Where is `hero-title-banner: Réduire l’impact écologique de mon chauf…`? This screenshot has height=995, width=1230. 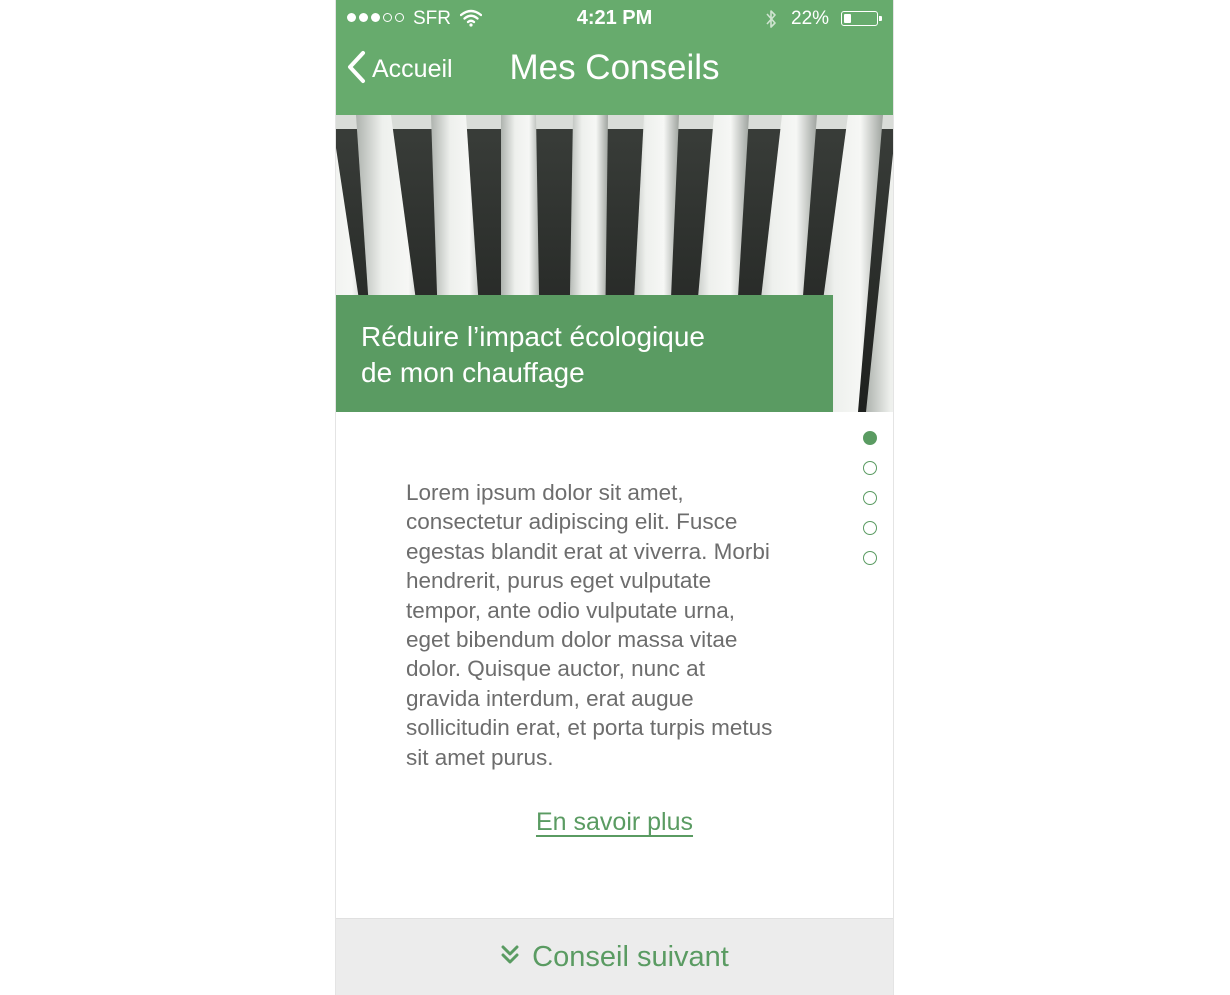 hero-title-banner: Réduire l’impact écologique de mon chauf… is located at coordinates (584, 353).